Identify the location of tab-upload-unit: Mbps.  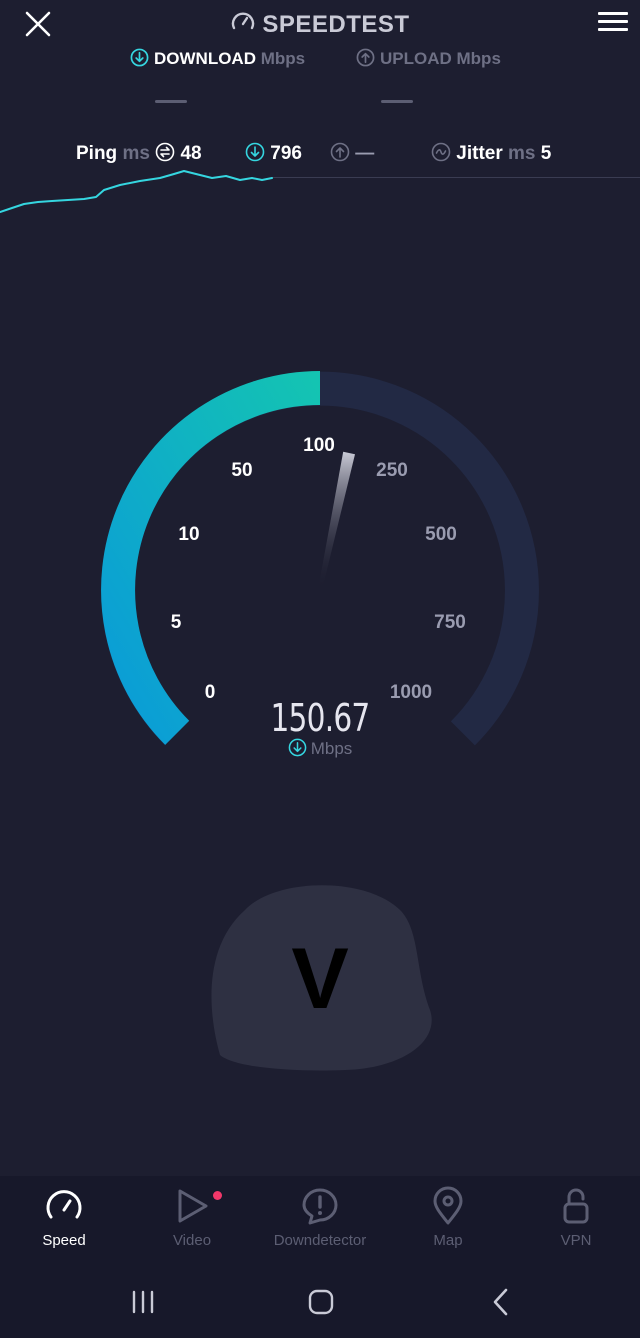
(478, 58).